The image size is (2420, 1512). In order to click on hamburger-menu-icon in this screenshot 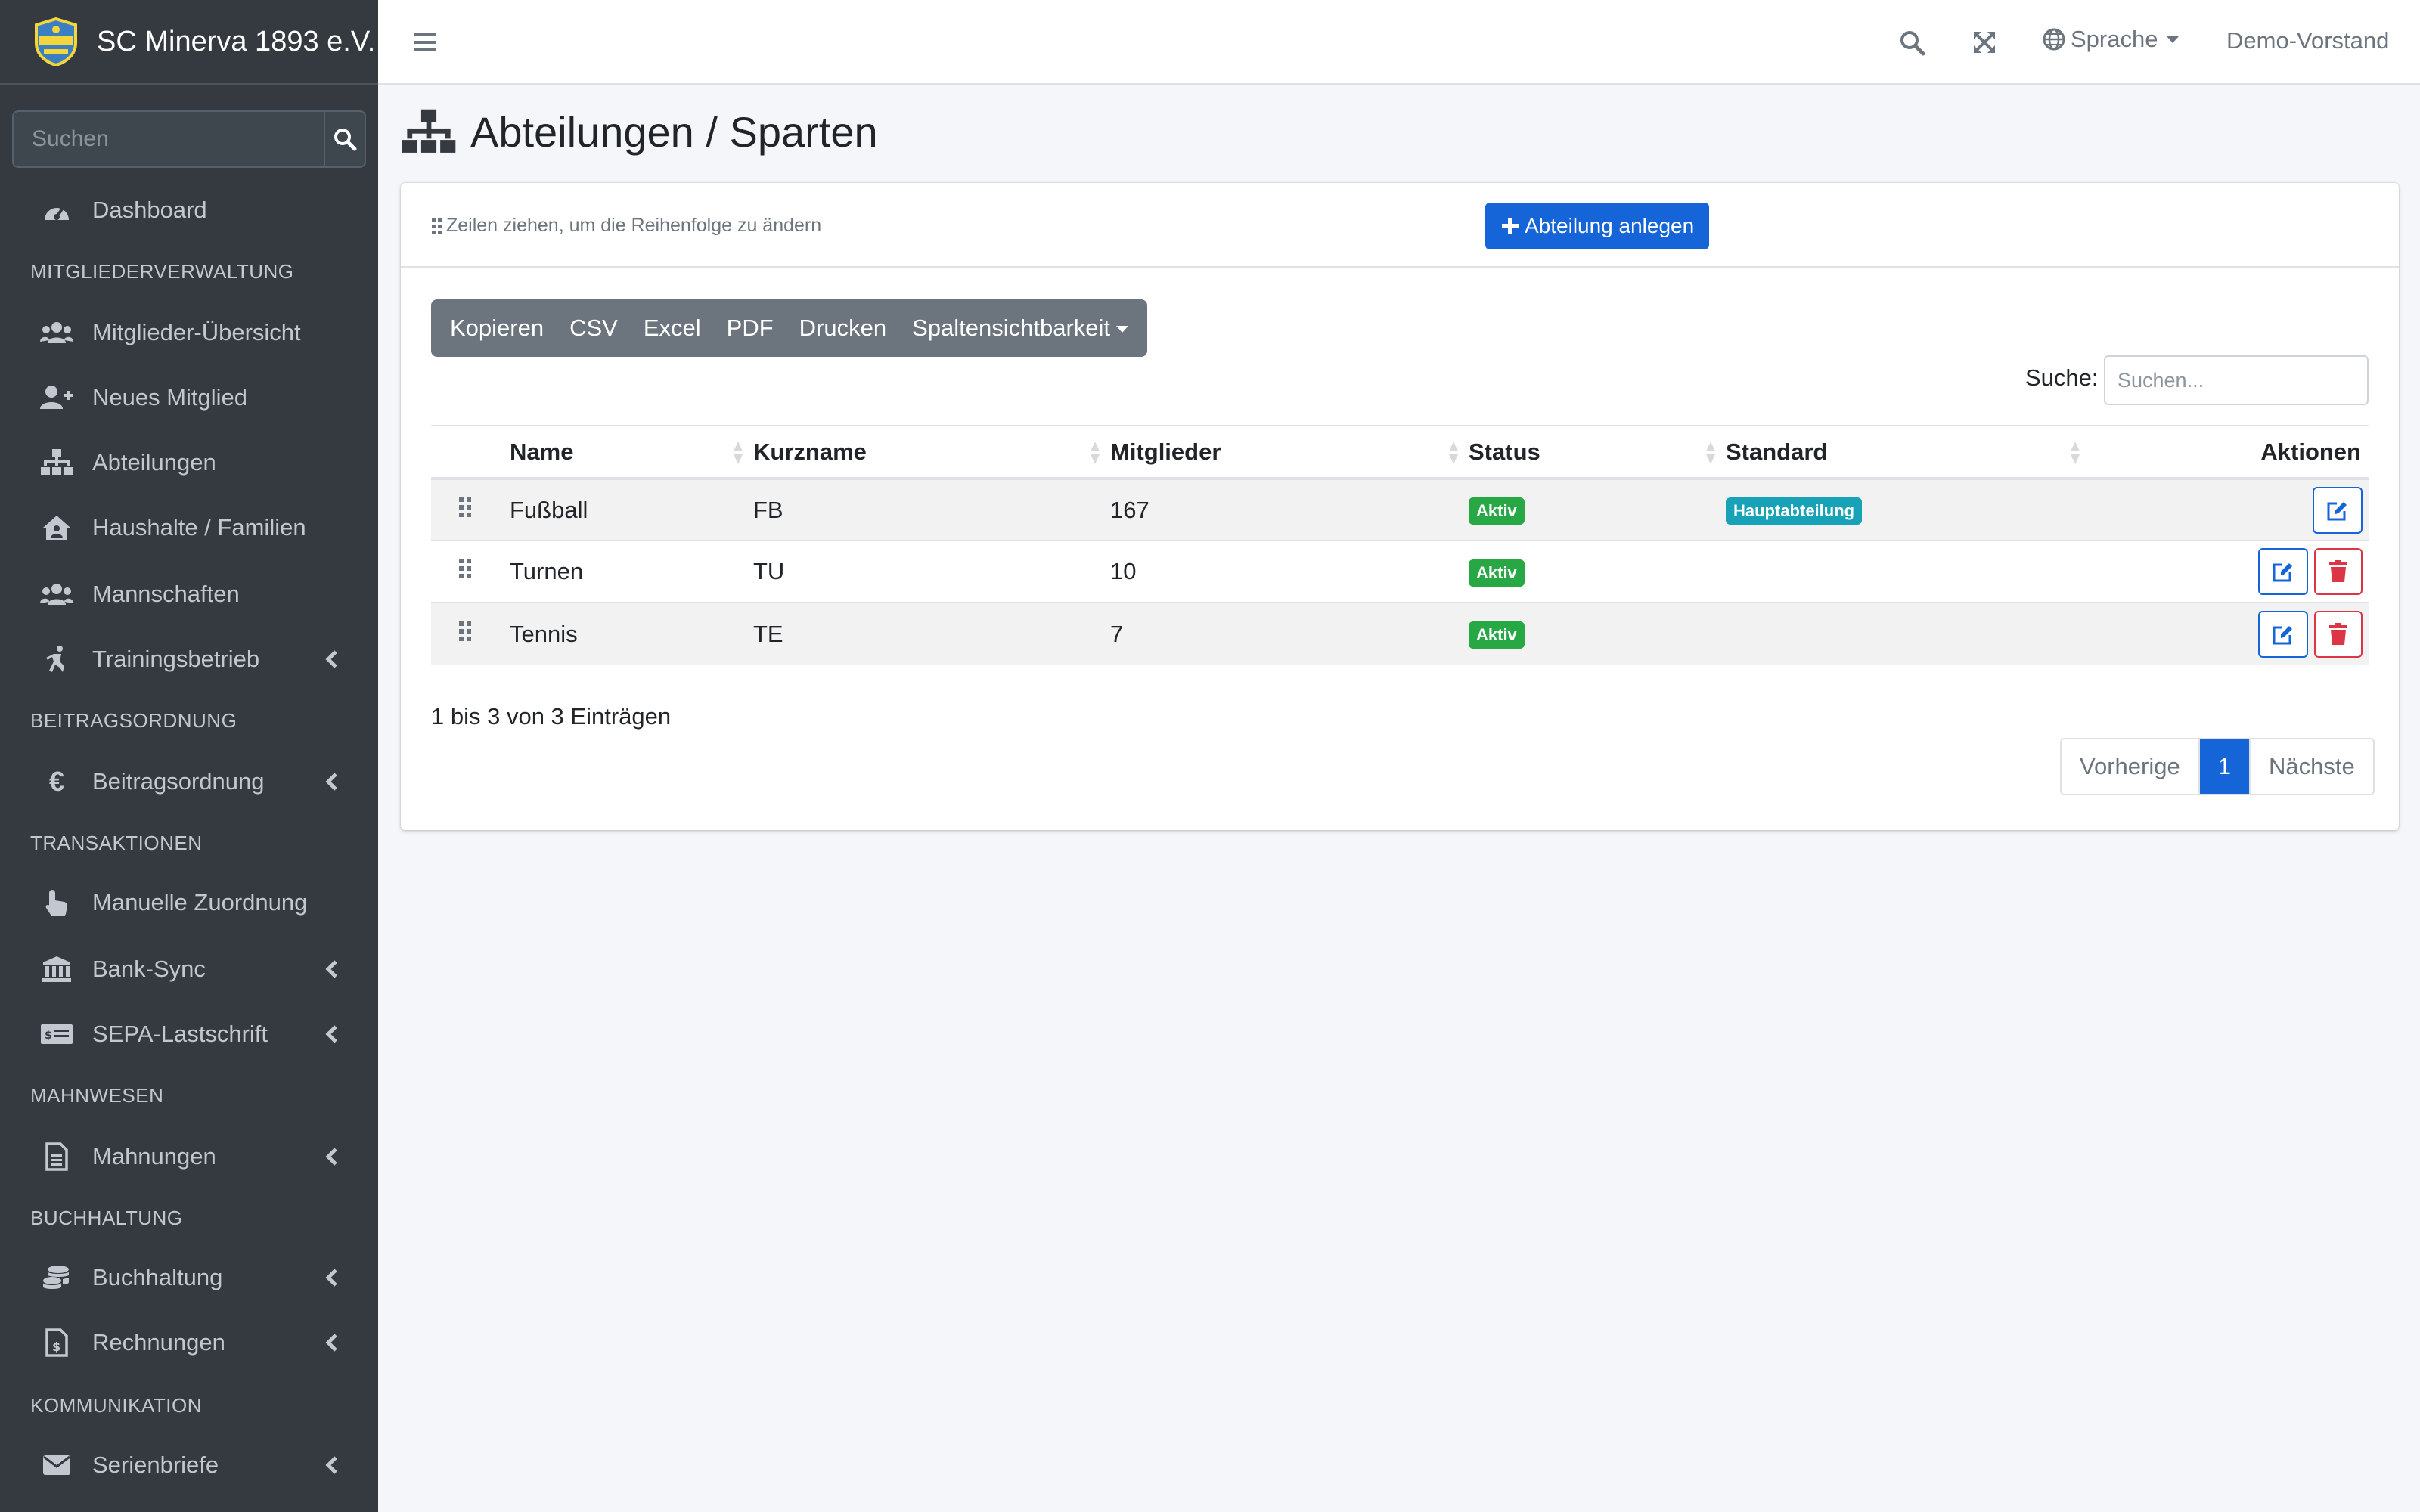, I will do `click(425, 42)`.